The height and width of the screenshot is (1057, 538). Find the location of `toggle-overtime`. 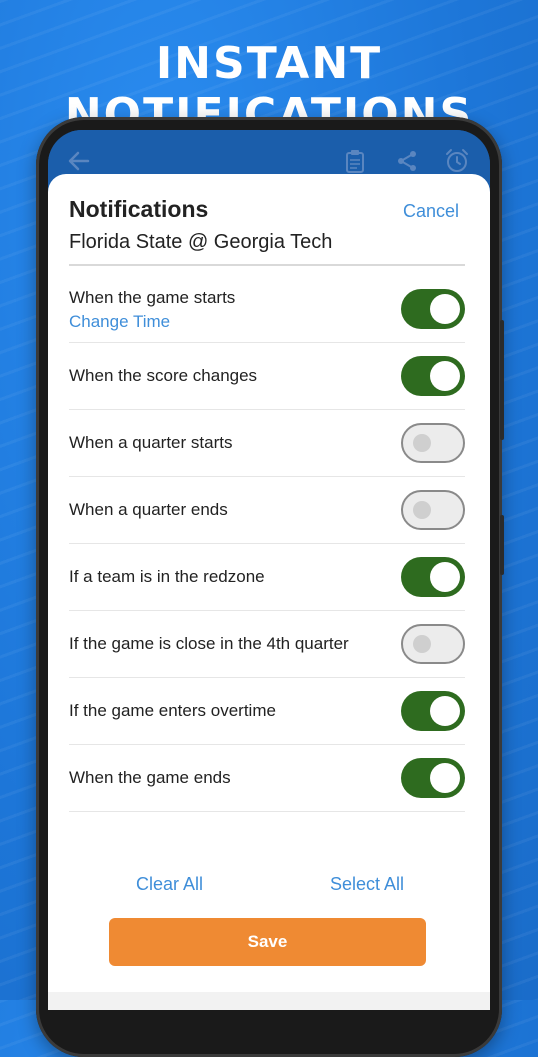

toggle-overtime is located at coordinates (433, 711).